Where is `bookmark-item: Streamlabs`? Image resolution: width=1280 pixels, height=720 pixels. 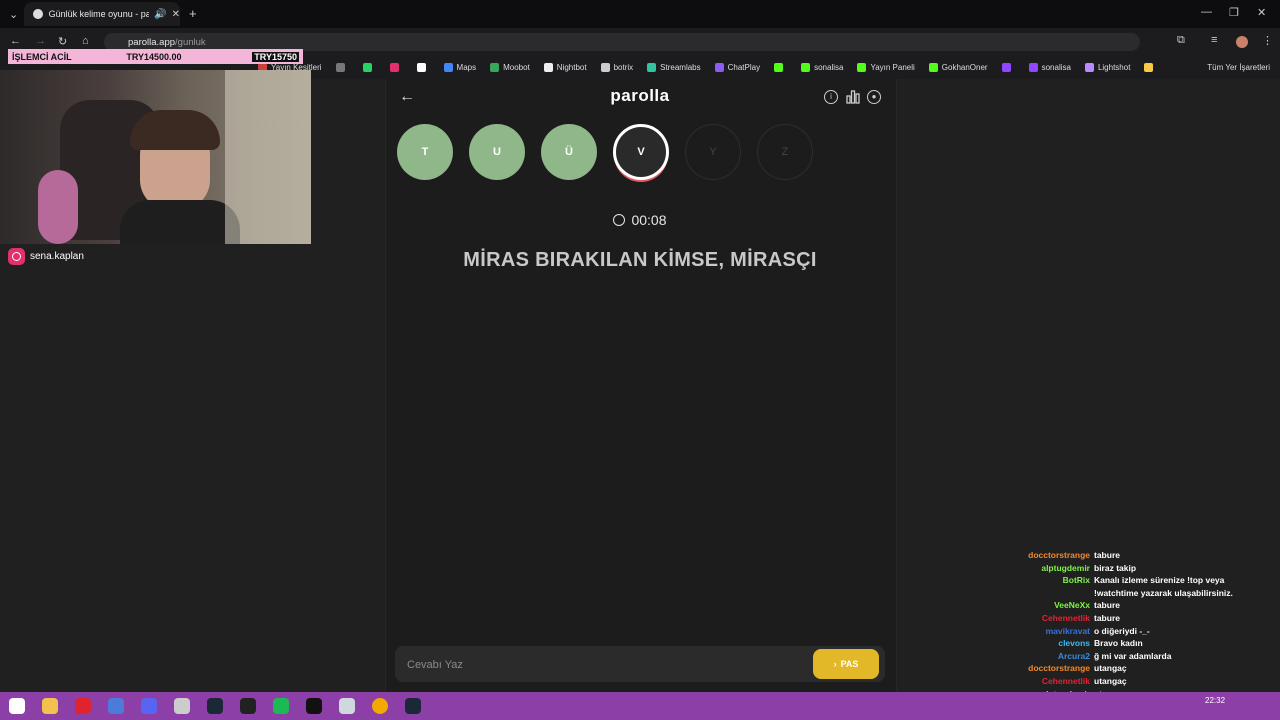 bookmark-item: Streamlabs is located at coordinates (674, 67).